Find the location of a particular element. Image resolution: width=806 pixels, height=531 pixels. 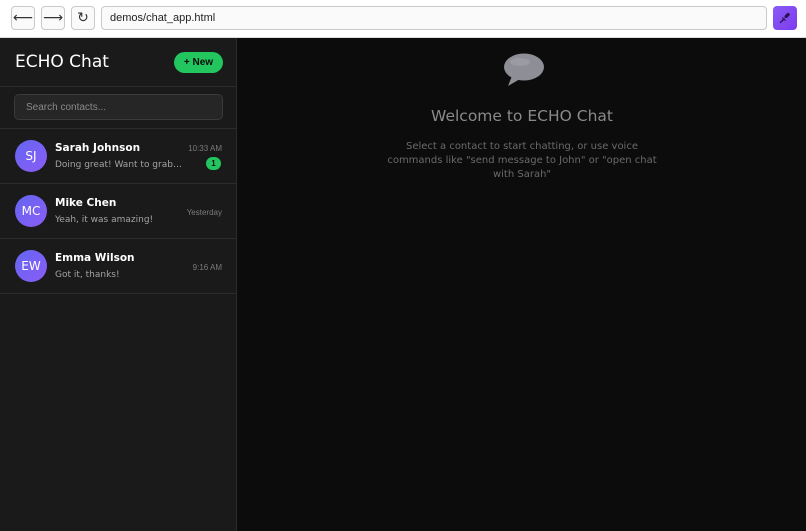

welcome-title: Welcome to ECHO Chat is located at coordinates (522, 116).